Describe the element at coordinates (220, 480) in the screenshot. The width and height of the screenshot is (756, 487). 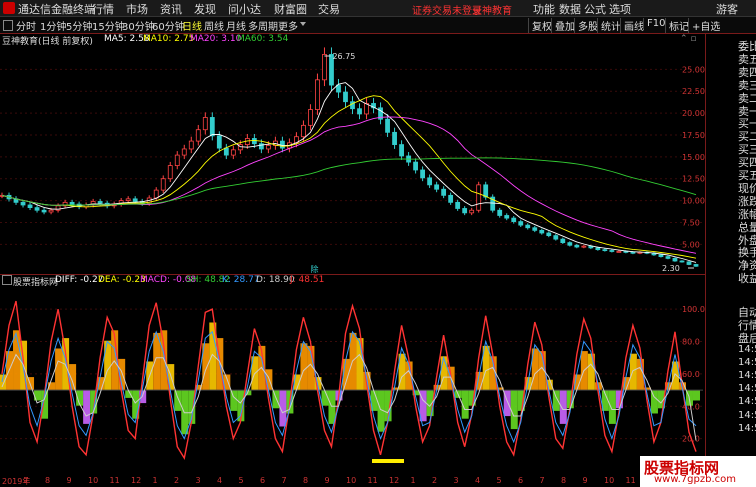
I see `date-tick-label: 4` at that location.